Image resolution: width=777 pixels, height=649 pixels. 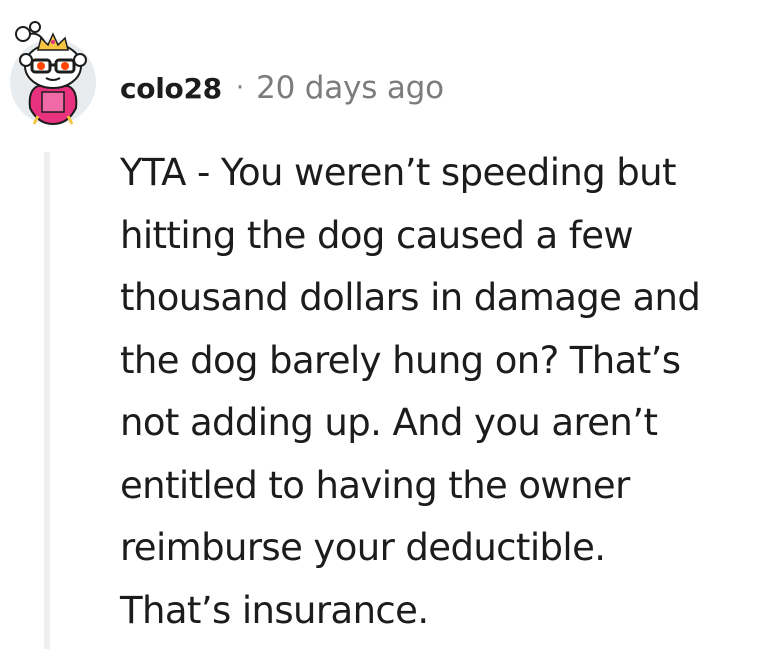 I want to click on comment-body-line: That’s insurance., so click(x=274, y=610).